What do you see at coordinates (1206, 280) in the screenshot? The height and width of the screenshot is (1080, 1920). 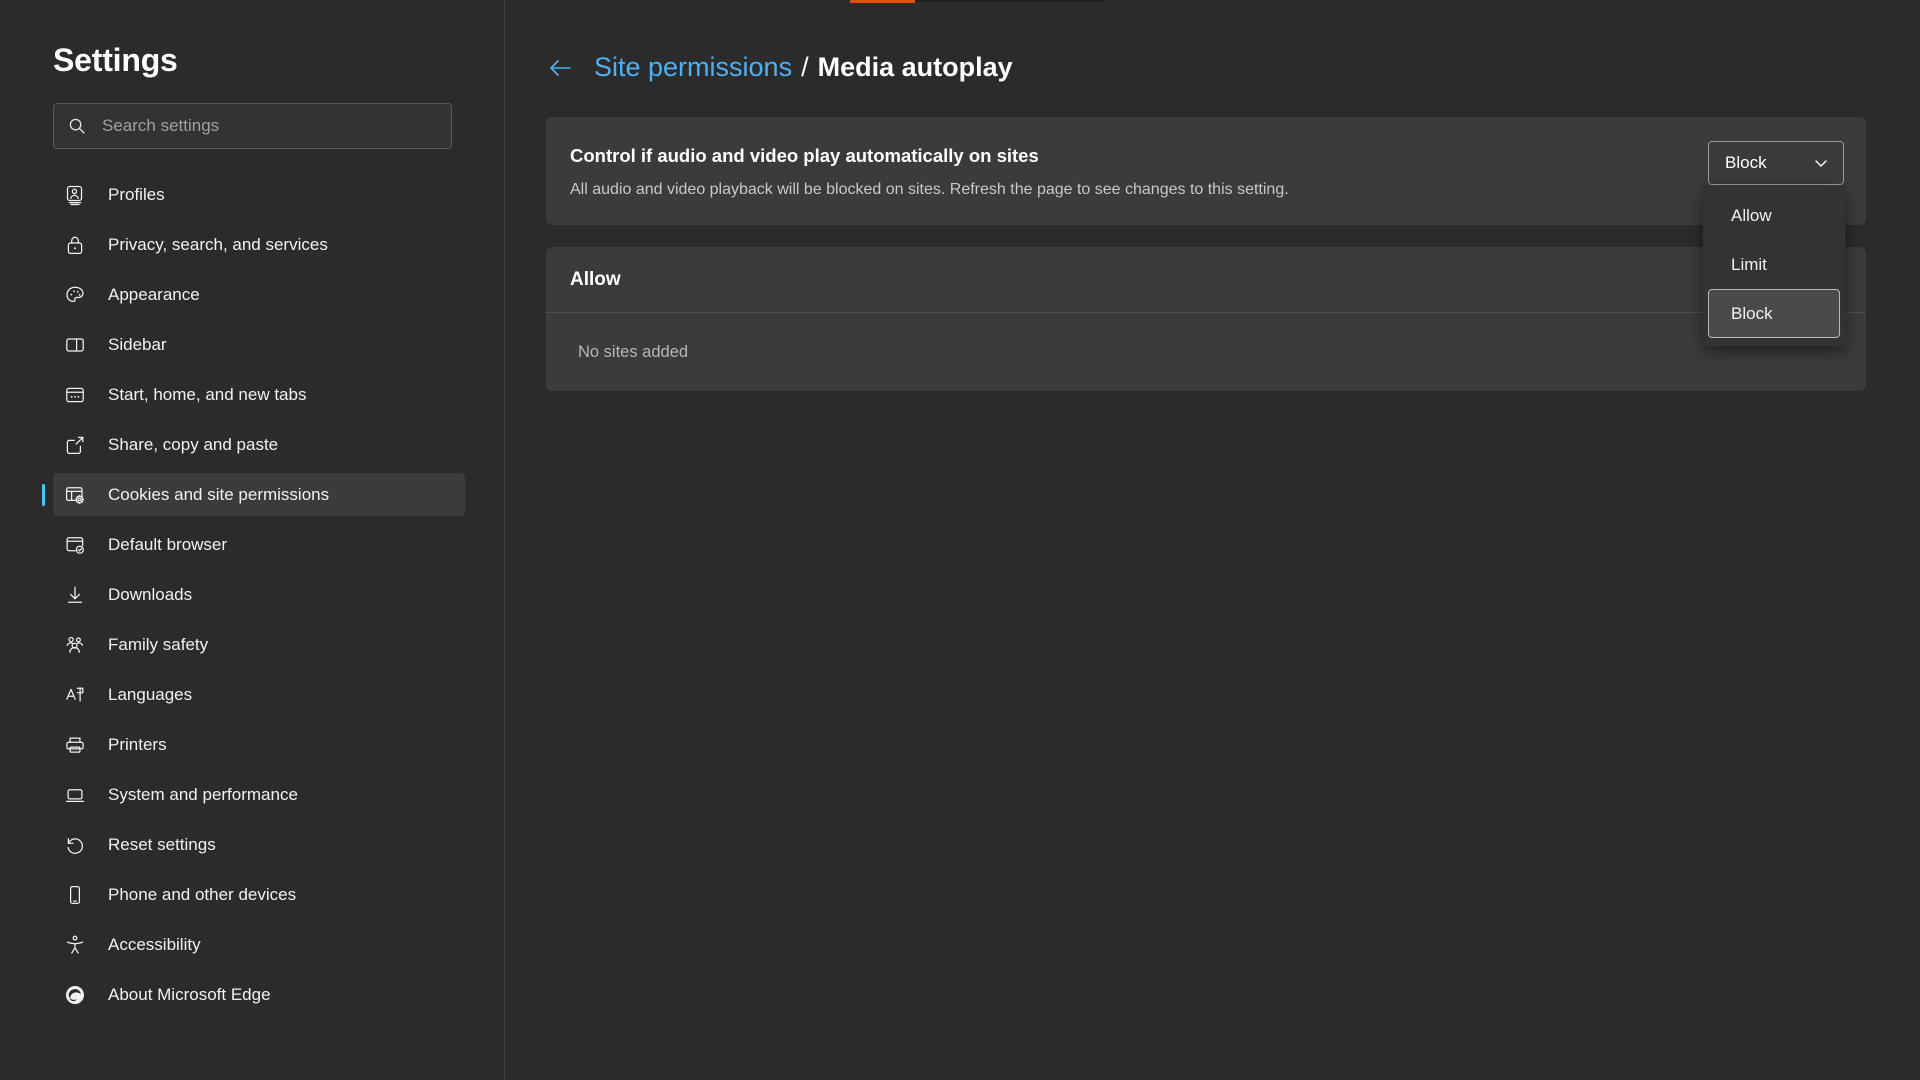 I see `allow-card-header: Allow` at bounding box center [1206, 280].